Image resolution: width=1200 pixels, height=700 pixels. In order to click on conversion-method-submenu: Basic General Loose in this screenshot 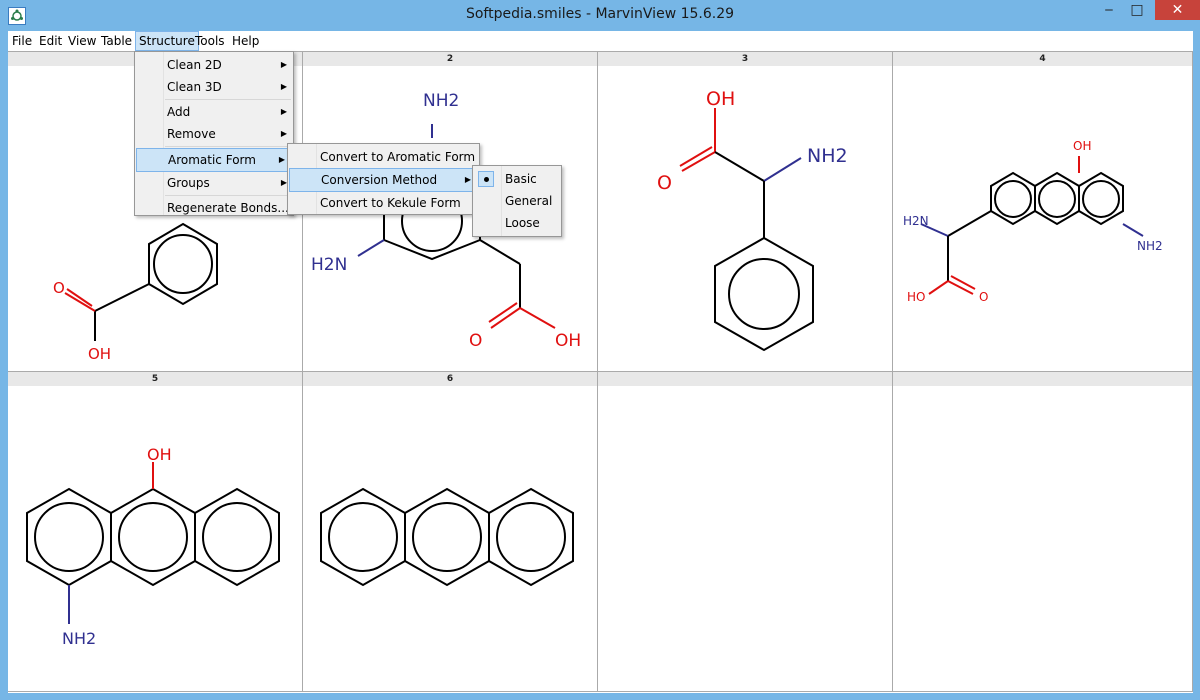, I will do `click(517, 201)`.